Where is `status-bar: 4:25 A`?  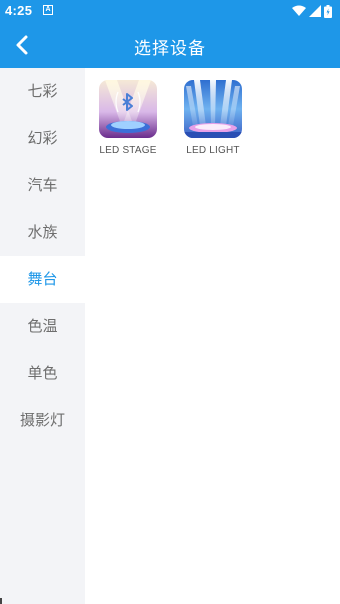 status-bar: 4:25 A is located at coordinates (170, 11).